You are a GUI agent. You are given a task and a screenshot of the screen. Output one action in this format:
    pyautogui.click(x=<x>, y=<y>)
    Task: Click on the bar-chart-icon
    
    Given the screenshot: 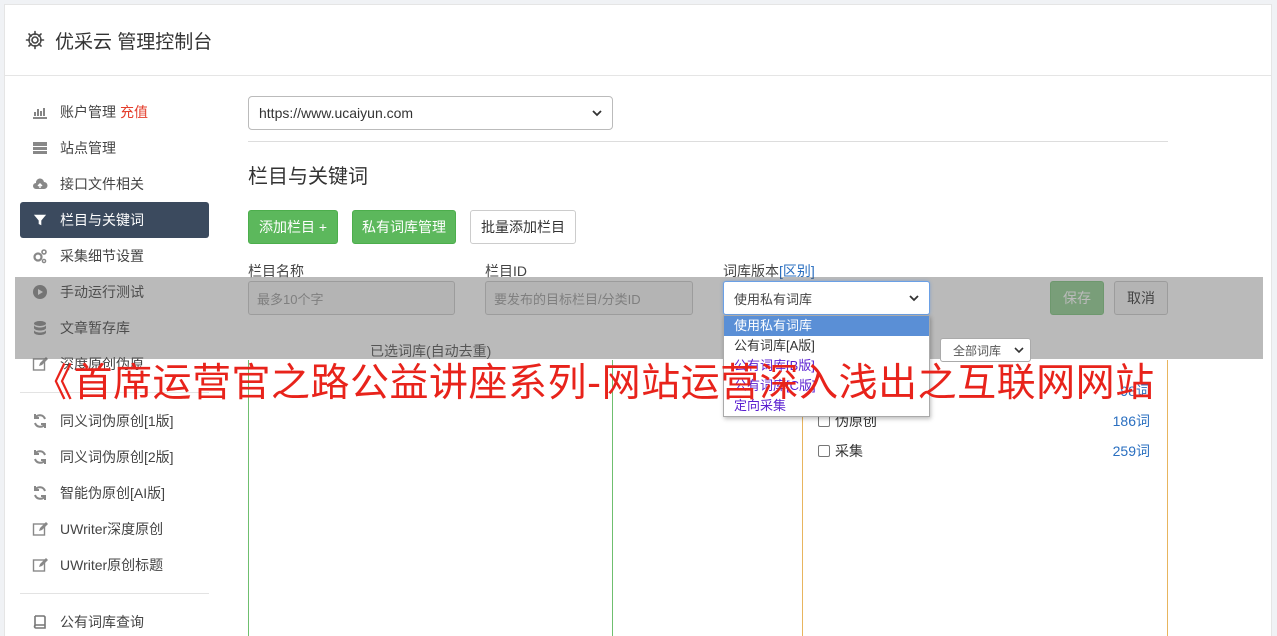 What is the action you would take?
    pyautogui.click(x=40, y=112)
    